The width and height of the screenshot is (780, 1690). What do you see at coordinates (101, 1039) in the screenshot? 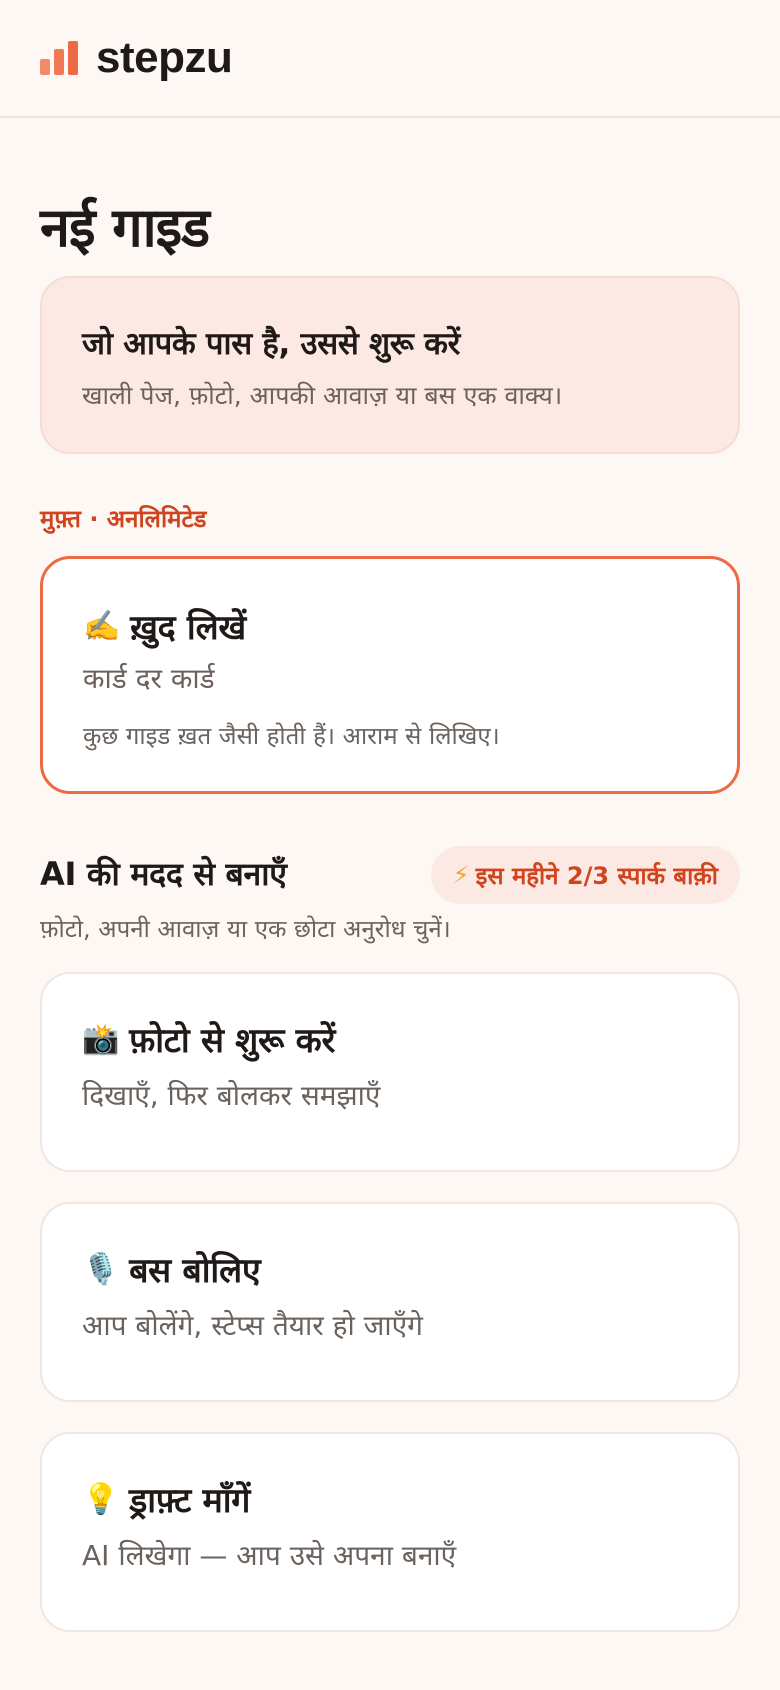
I see `camera-icon: 📸` at bounding box center [101, 1039].